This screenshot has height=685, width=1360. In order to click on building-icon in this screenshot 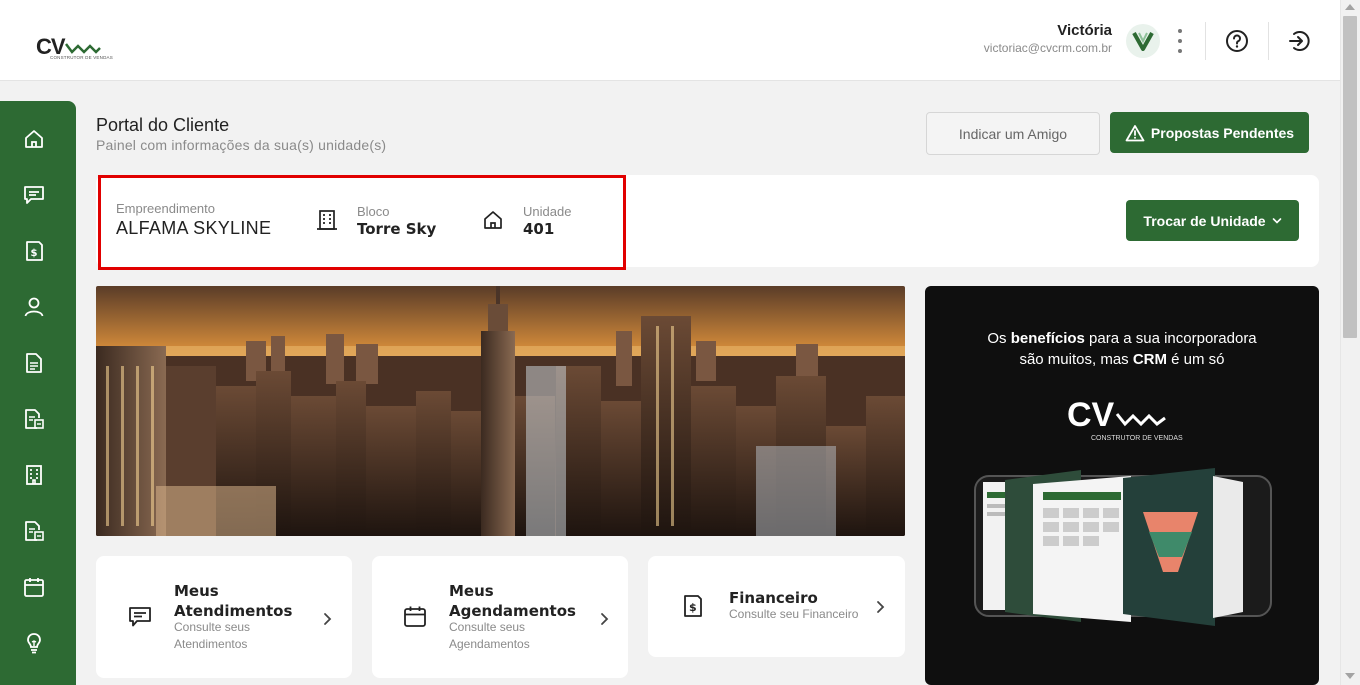, I will do `click(34, 475)`.